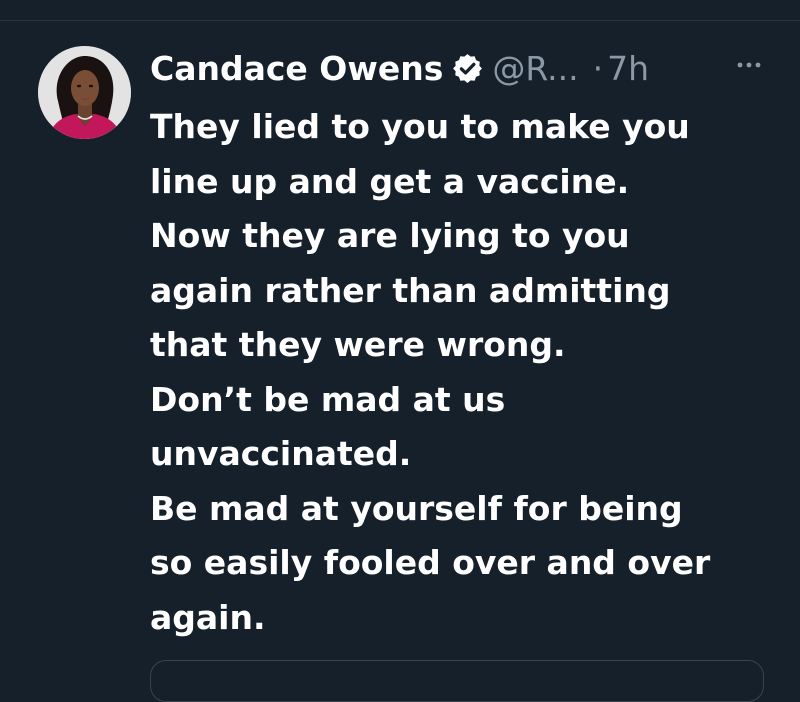 The image size is (800, 702). I want to click on tweet-header: Candace Owens @R... · 7h, so click(399, 68).